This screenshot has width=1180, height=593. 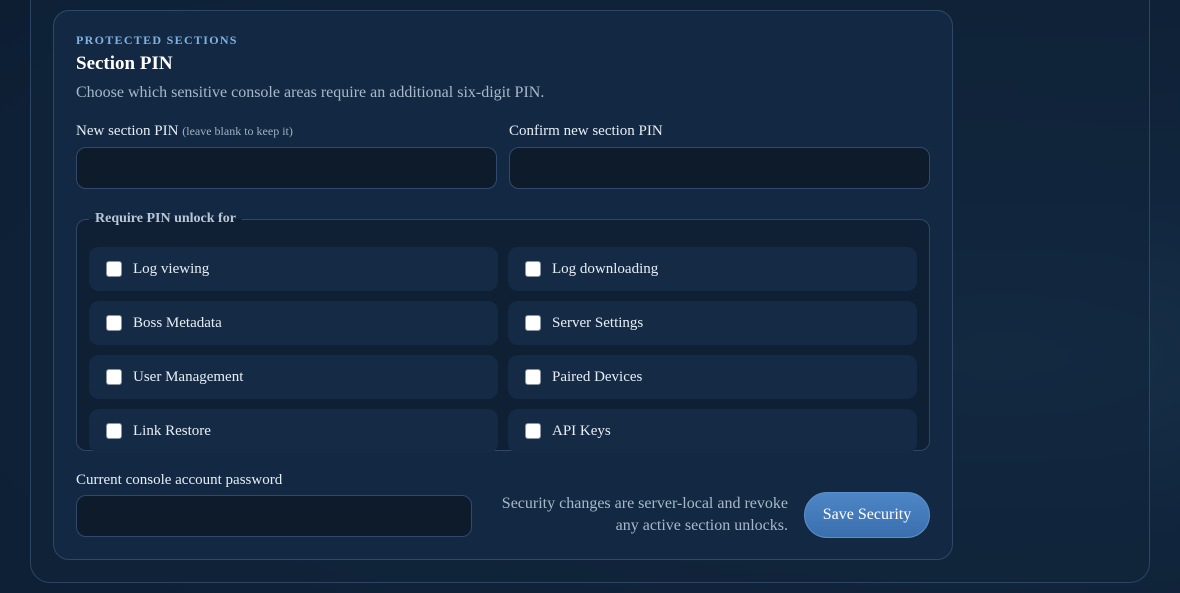 I want to click on new-pin-label-text: New section PIN, so click(x=127, y=131).